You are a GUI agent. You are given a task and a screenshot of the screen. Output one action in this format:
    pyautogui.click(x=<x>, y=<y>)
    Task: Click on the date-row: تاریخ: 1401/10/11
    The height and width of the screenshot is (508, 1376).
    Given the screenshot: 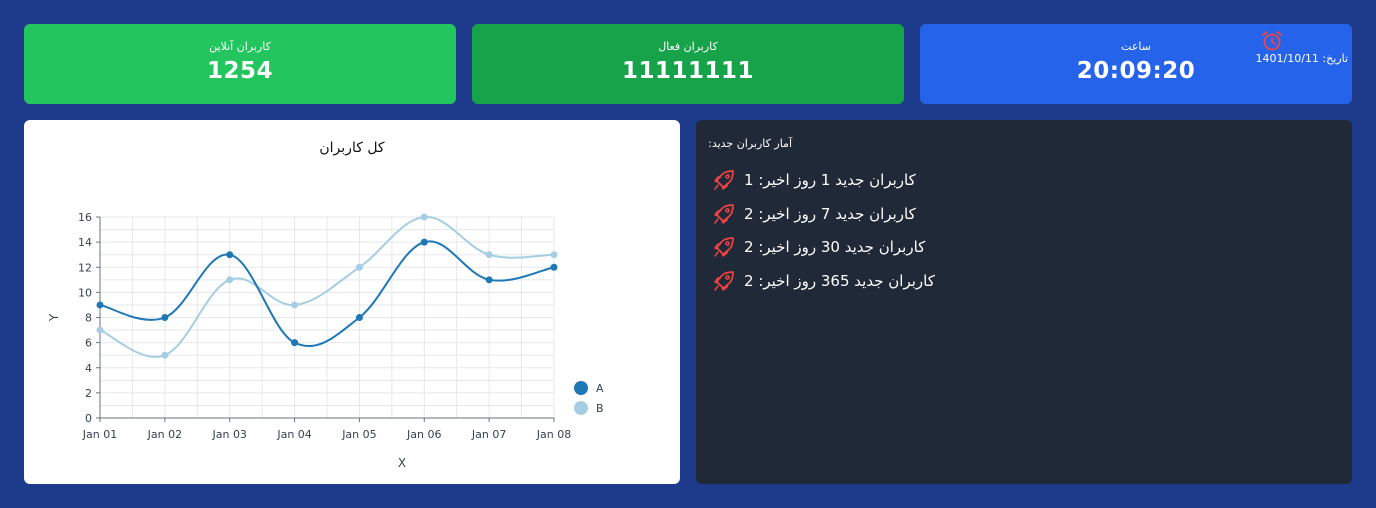 What is the action you would take?
    pyautogui.click(x=1302, y=58)
    